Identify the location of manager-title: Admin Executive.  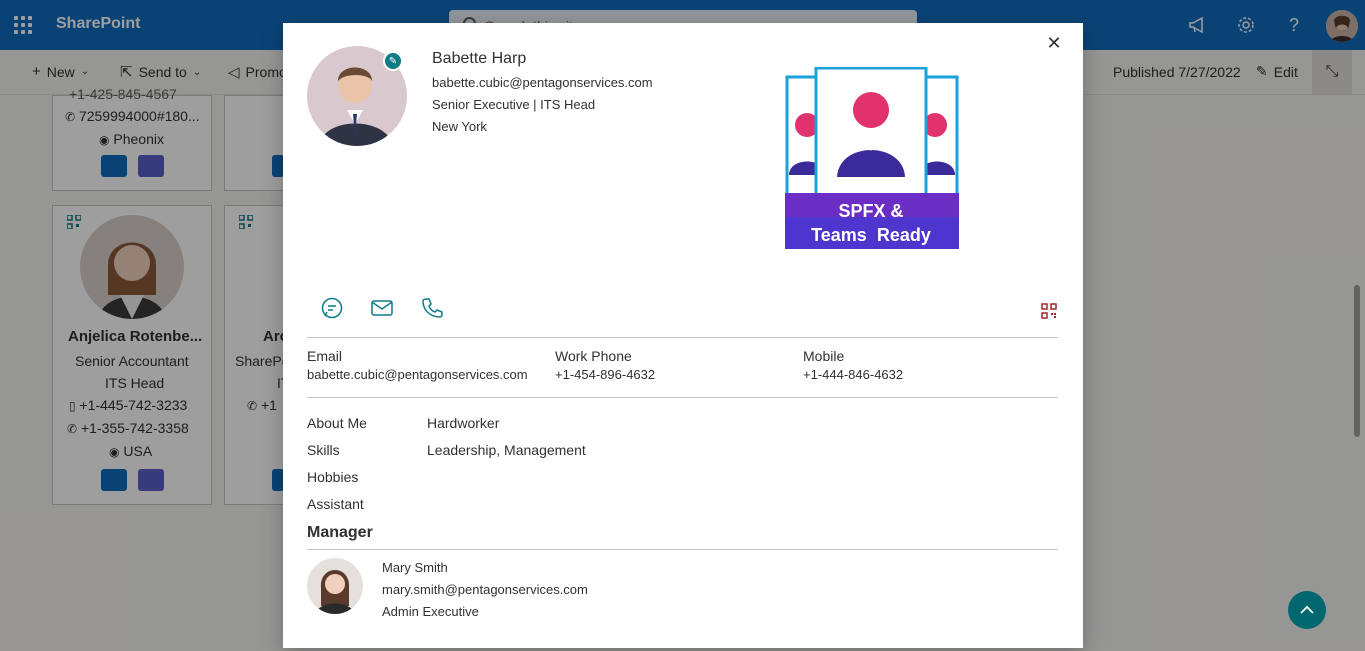
(430, 611).